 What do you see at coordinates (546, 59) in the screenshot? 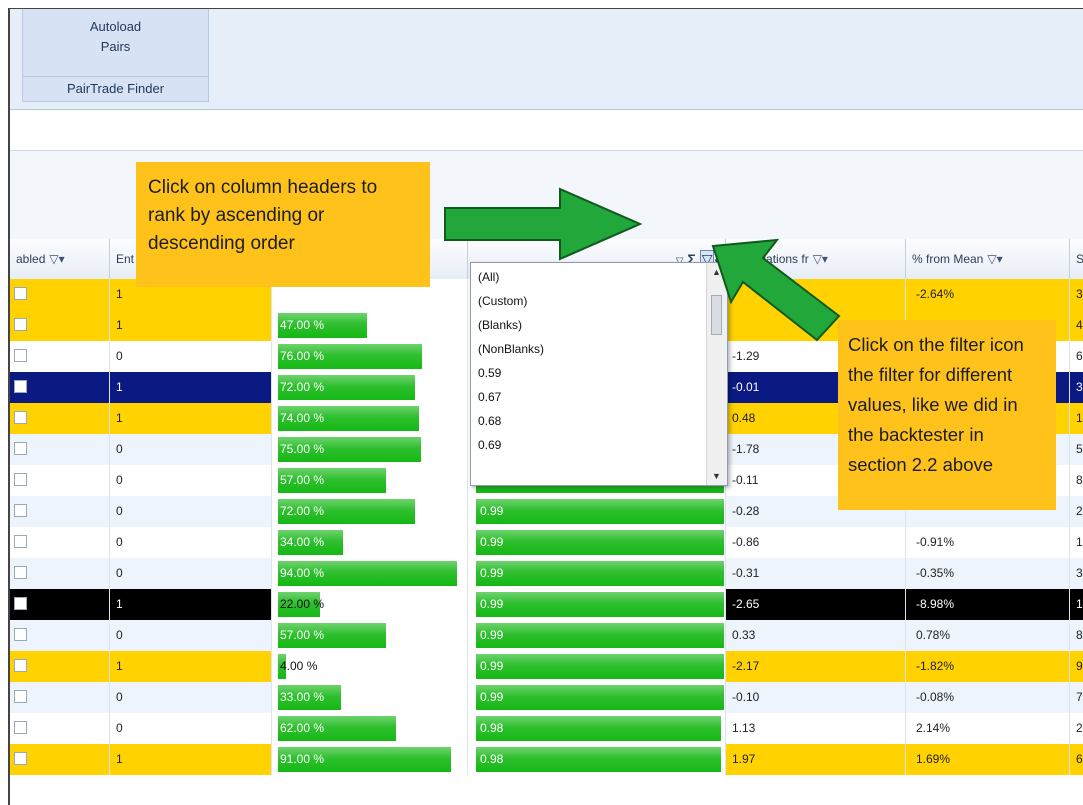
I see `ribbon: Autoload Pairs PairTrade Finder` at bounding box center [546, 59].